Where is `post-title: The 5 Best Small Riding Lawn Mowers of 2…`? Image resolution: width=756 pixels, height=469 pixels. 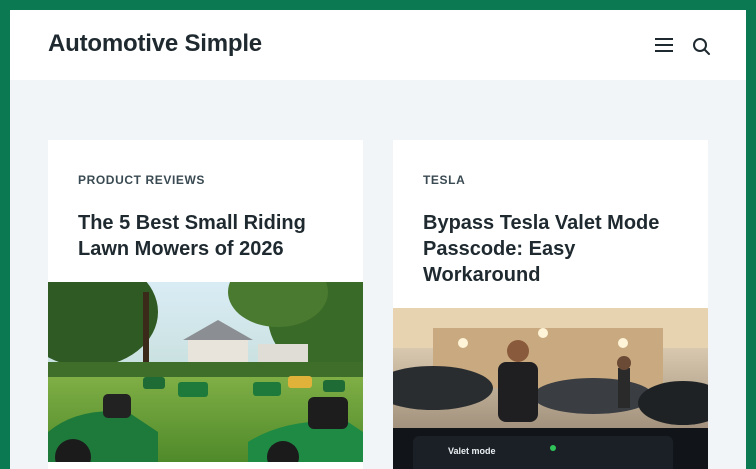
post-title: The 5 Best Small Riding Lawn Mowers of 2… is located at coordinates (208, 236).